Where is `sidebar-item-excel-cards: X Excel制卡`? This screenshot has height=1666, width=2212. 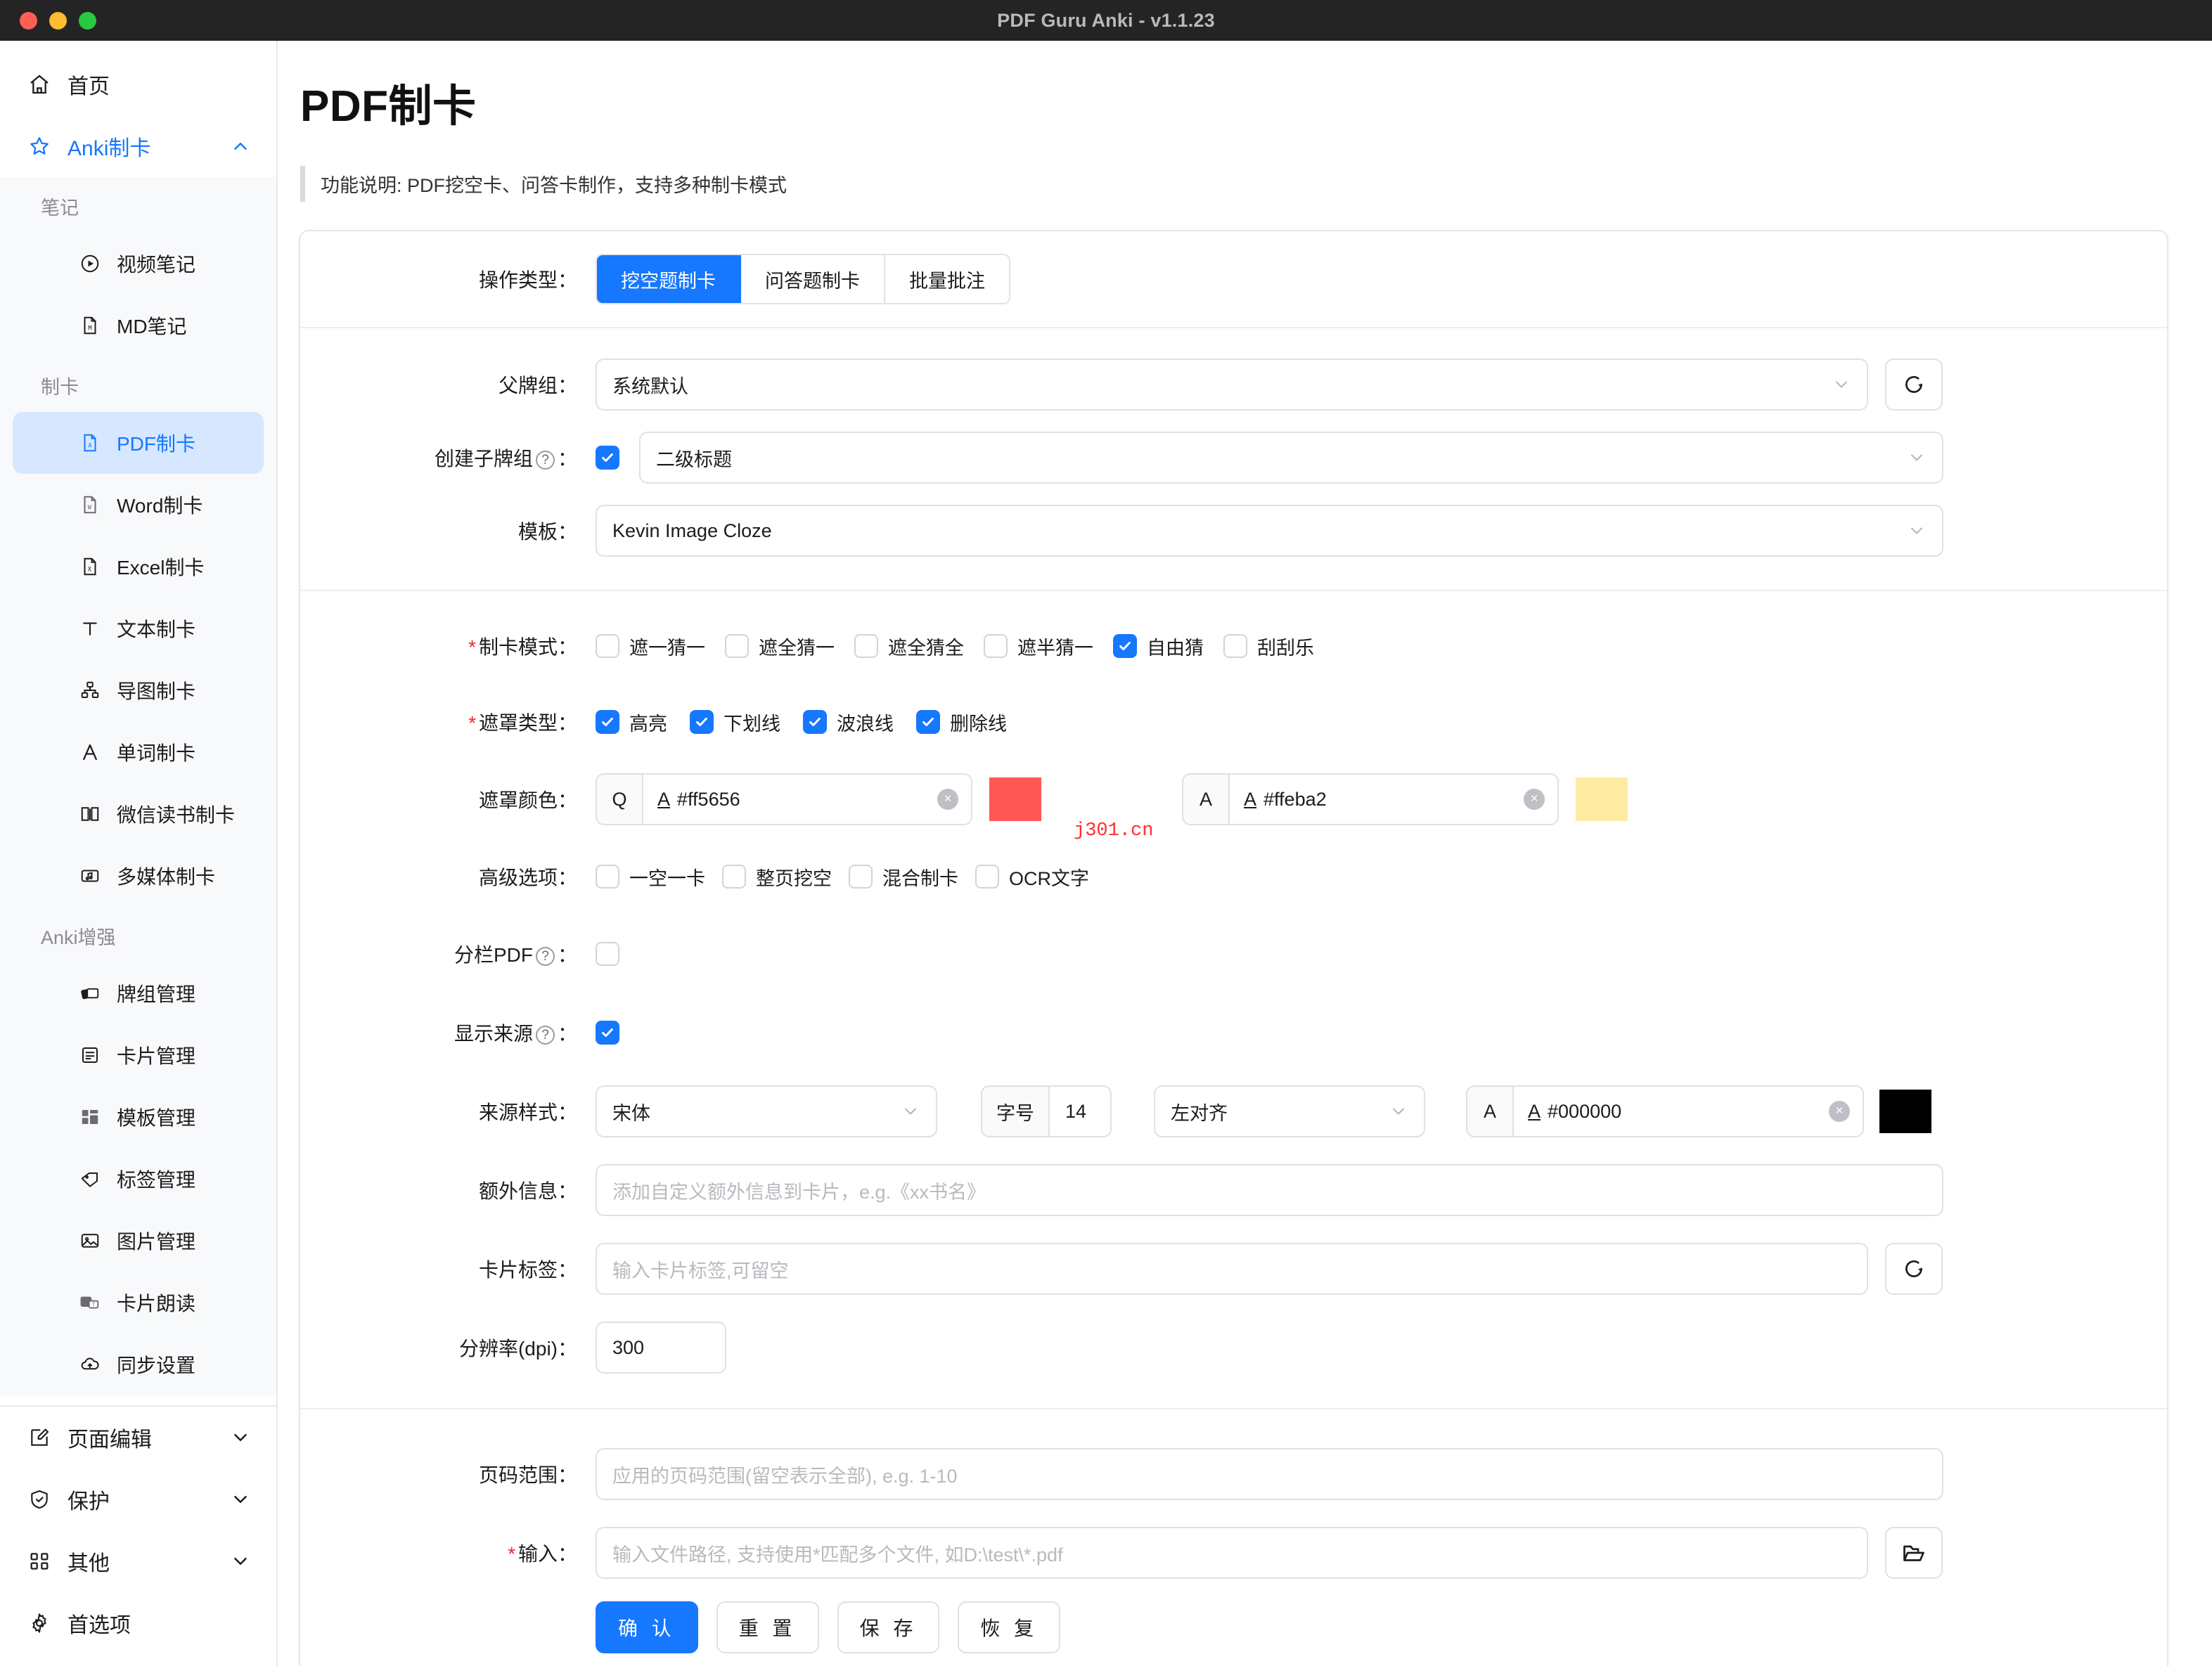
sidebar-item-excel-cards: X Excel制卡 is located at coordinates (138, 567).